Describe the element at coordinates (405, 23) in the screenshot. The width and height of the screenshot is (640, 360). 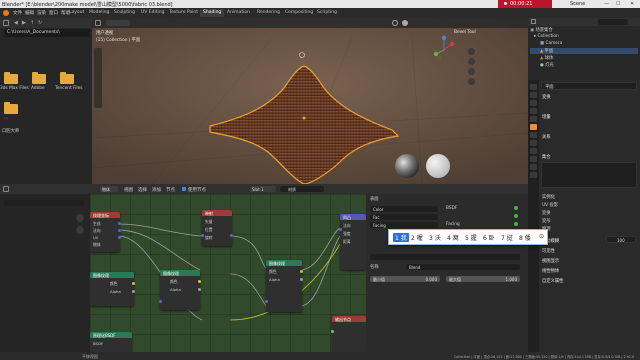
I see `viewport-shading-material-icon` at that location.